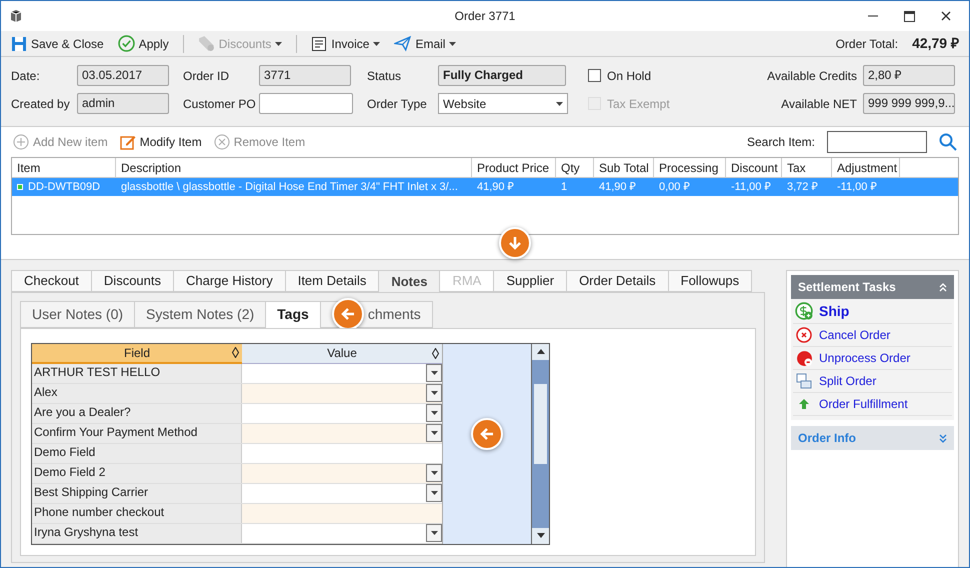  I want to click on expand-icon, so click(943, 438).